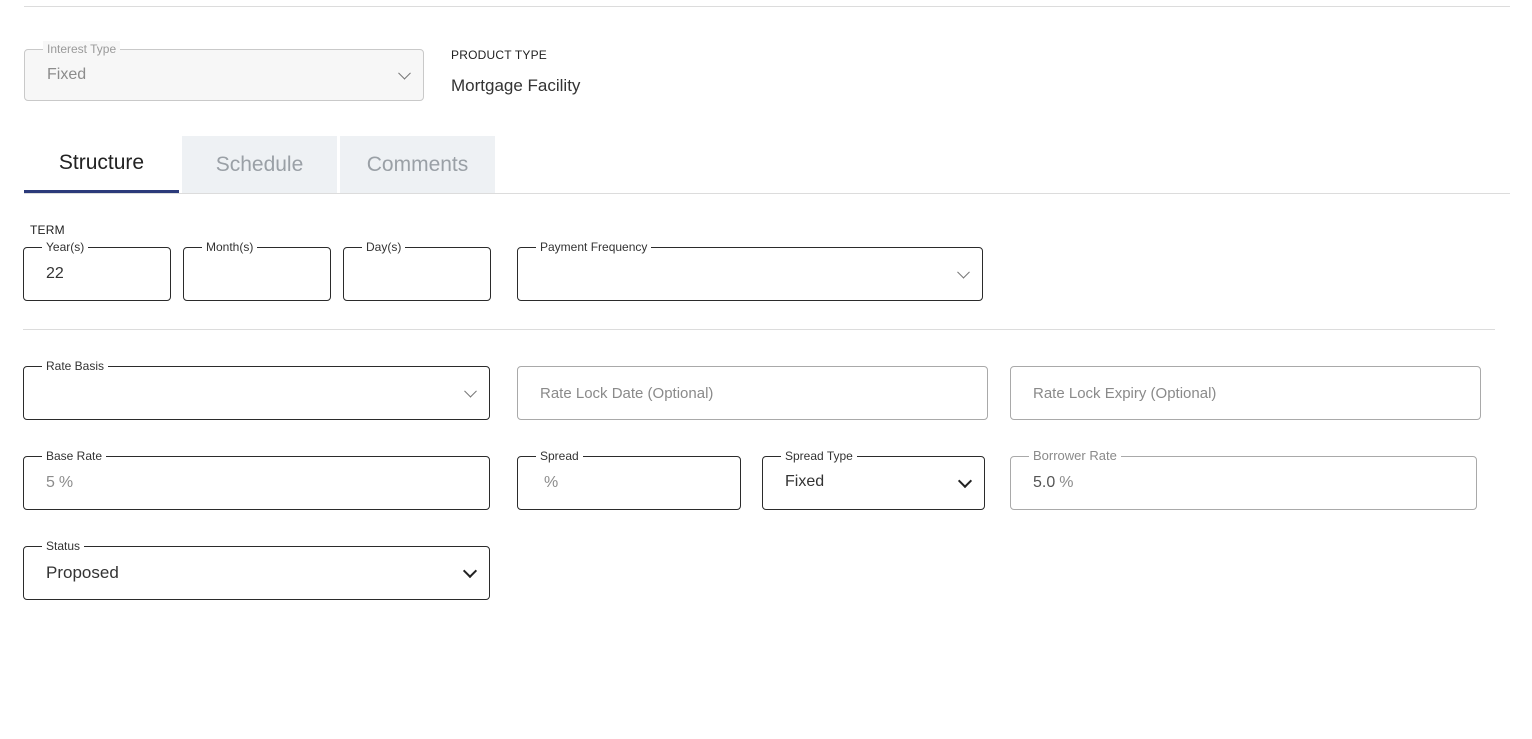 The width and height of the screenshot is (1532, 739). I want to click on section-divider, so click(759, 329).